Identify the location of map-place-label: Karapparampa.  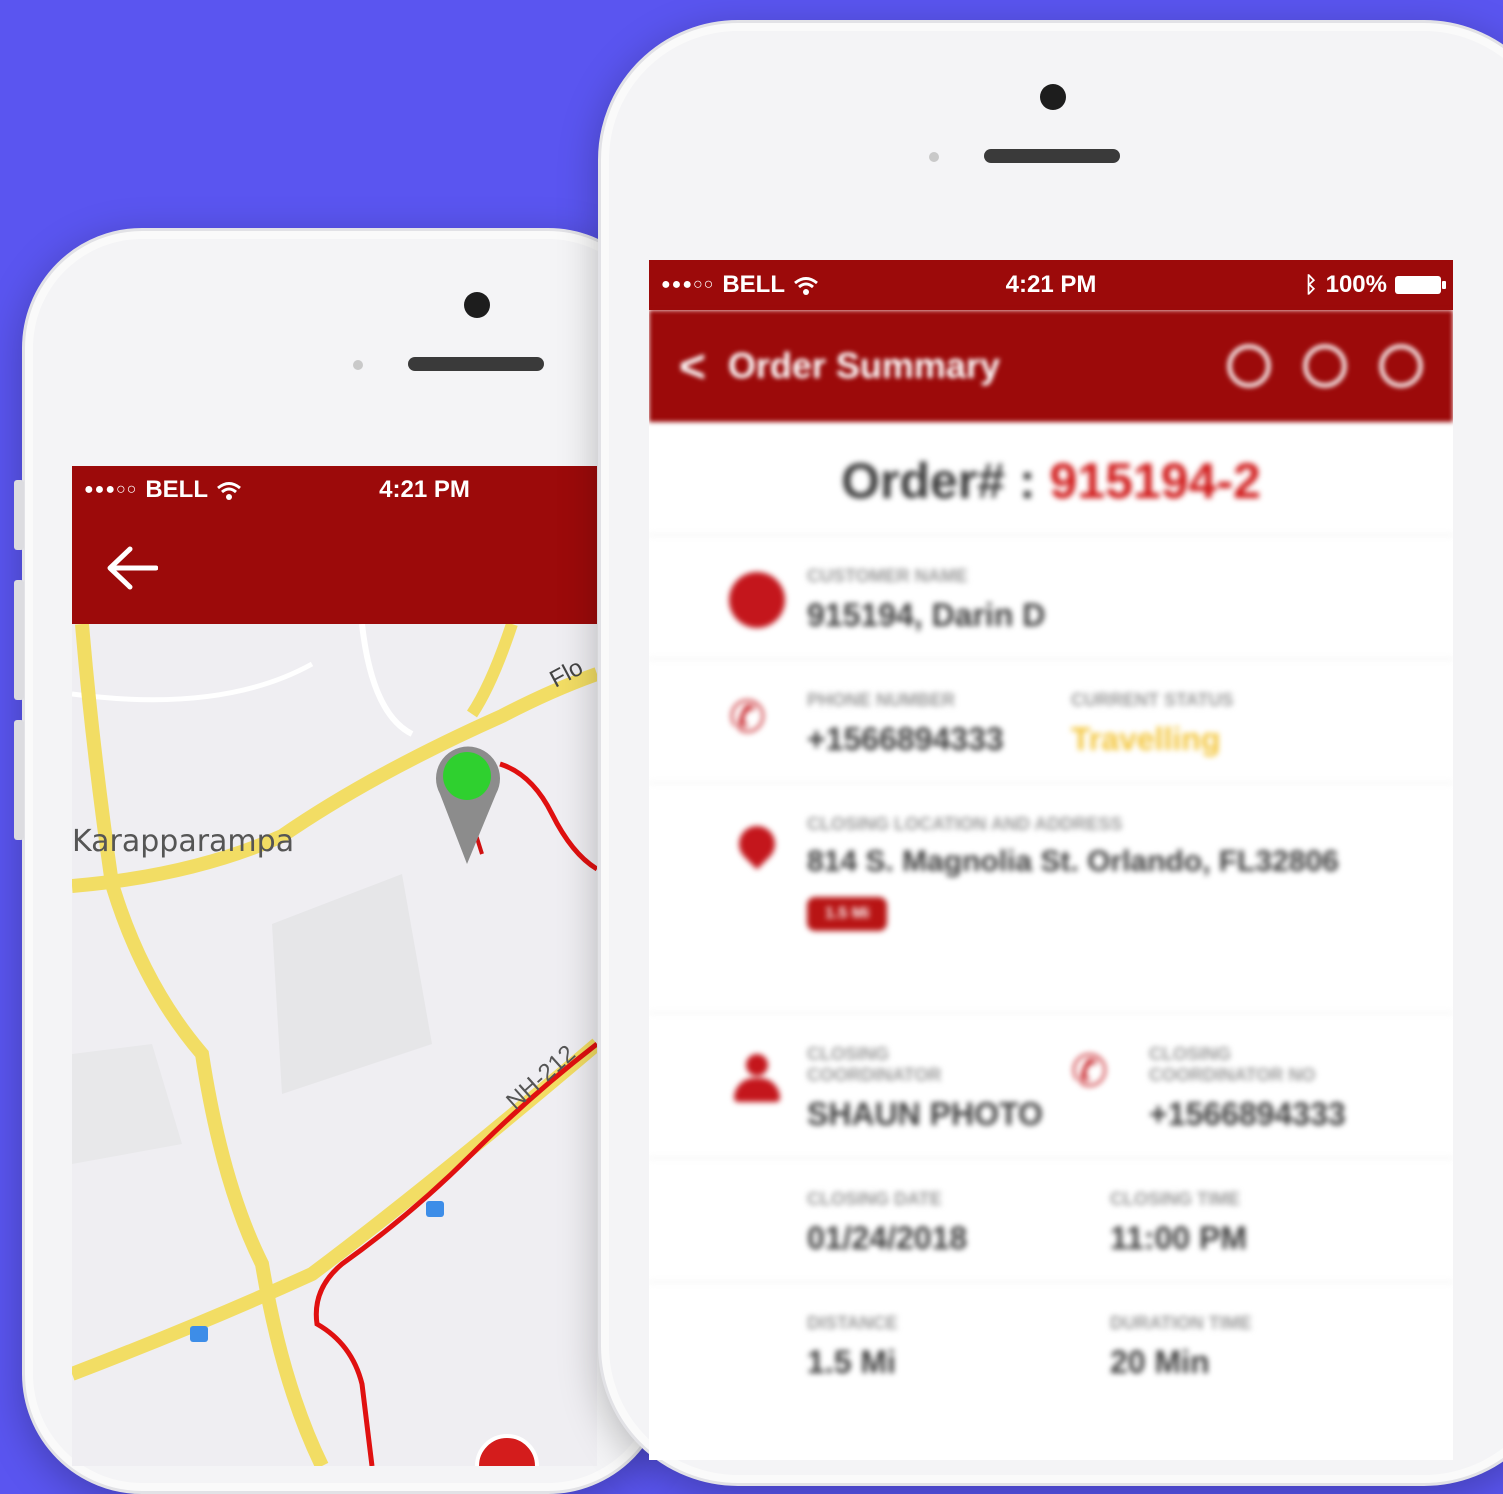
(183, 841).